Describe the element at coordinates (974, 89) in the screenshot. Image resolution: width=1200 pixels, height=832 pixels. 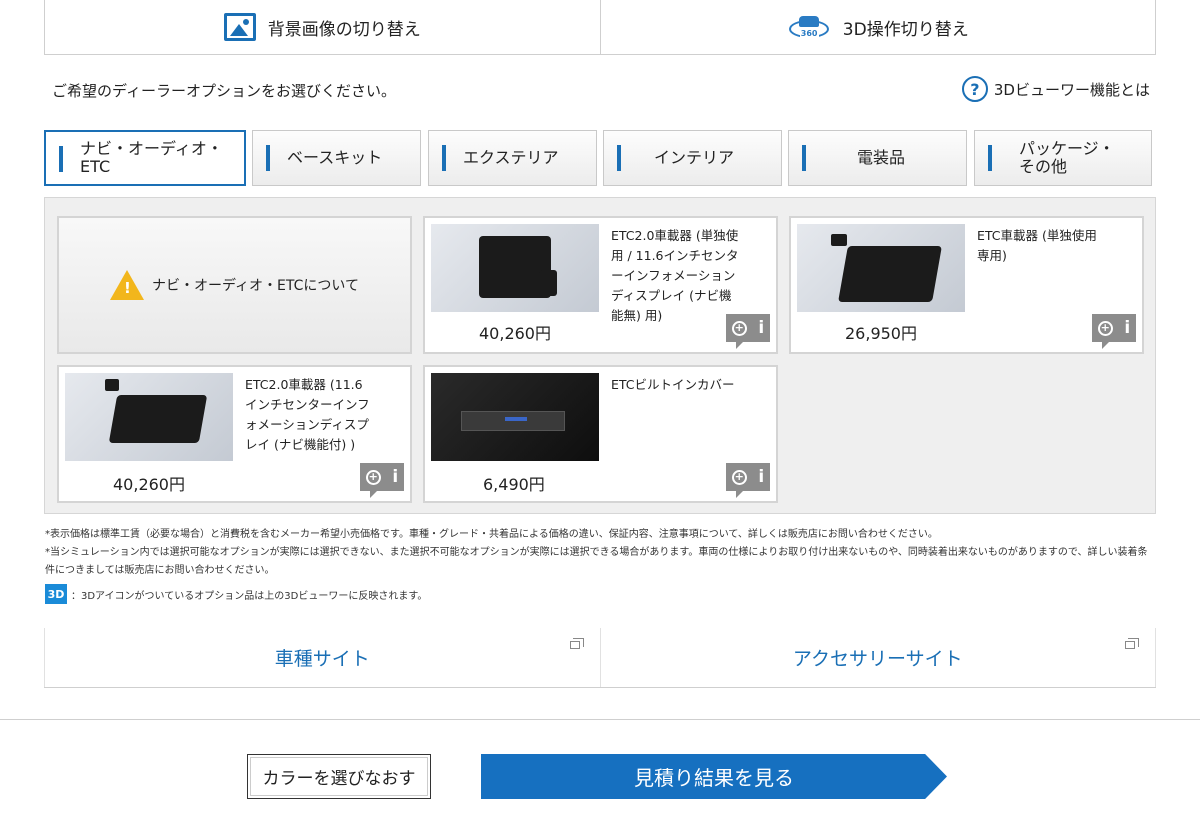
I see `question-icon: ?` at that location.